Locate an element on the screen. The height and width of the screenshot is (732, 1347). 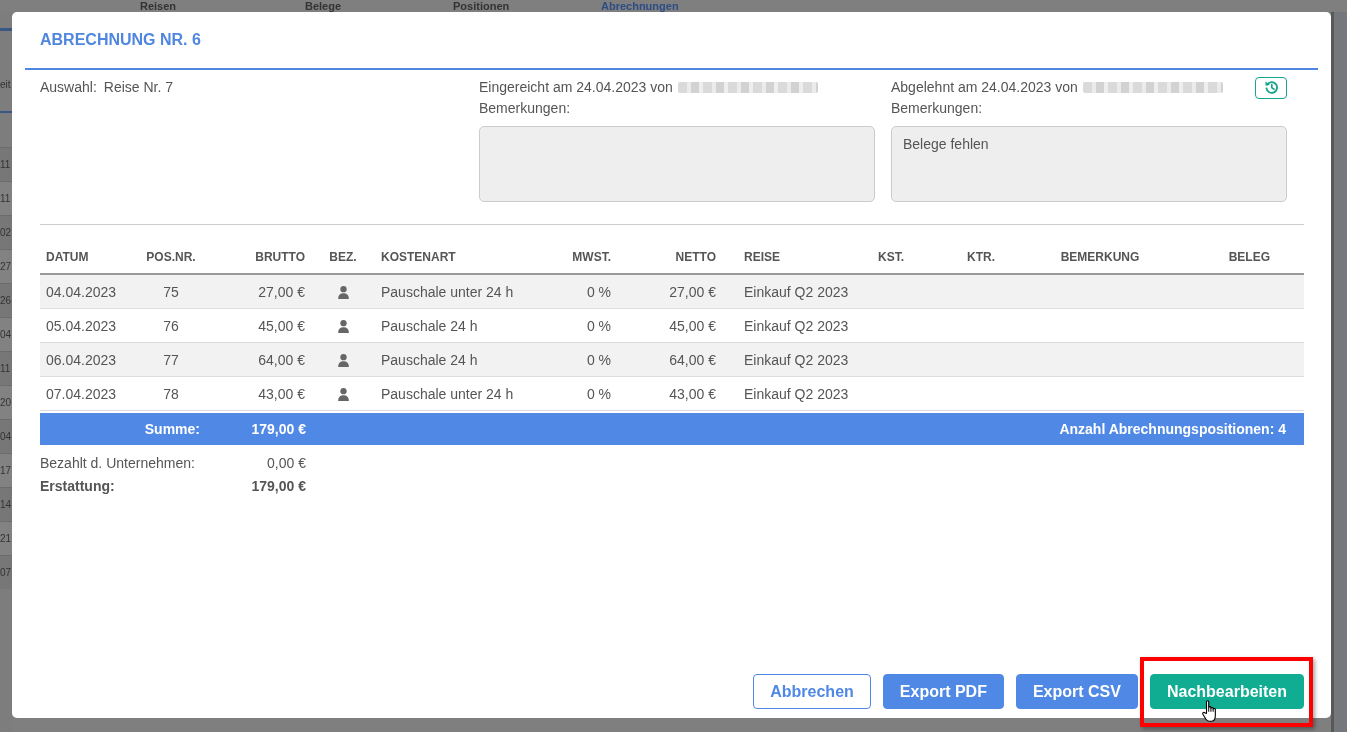
total-value: 0,00 € is located at coordinates (286, 463).